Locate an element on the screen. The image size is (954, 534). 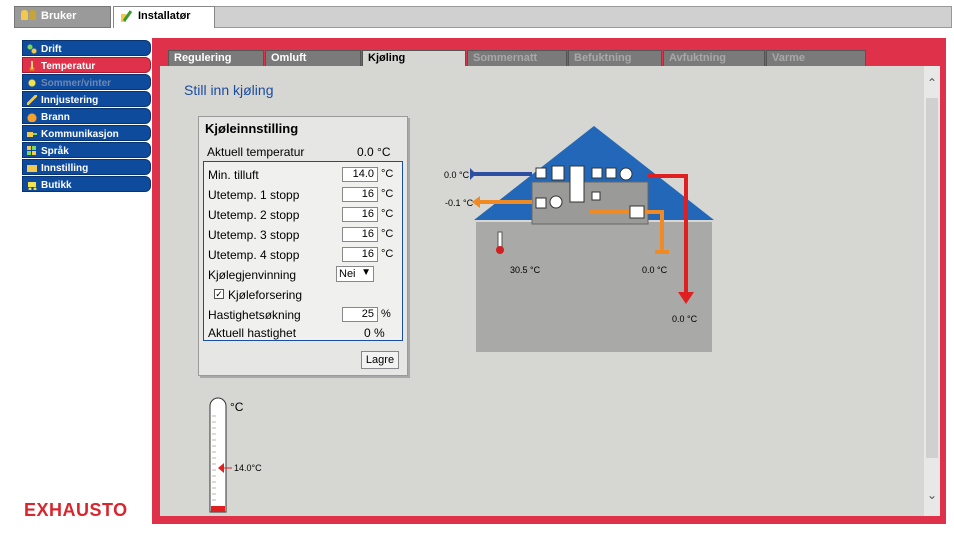
supply-temp: 0.0 °C is located at coordinates (685, 319).